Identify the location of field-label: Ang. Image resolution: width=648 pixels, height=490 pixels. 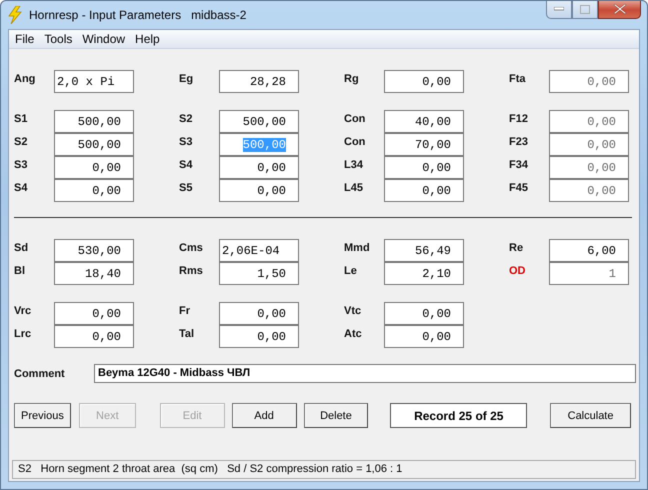
(25, 79).